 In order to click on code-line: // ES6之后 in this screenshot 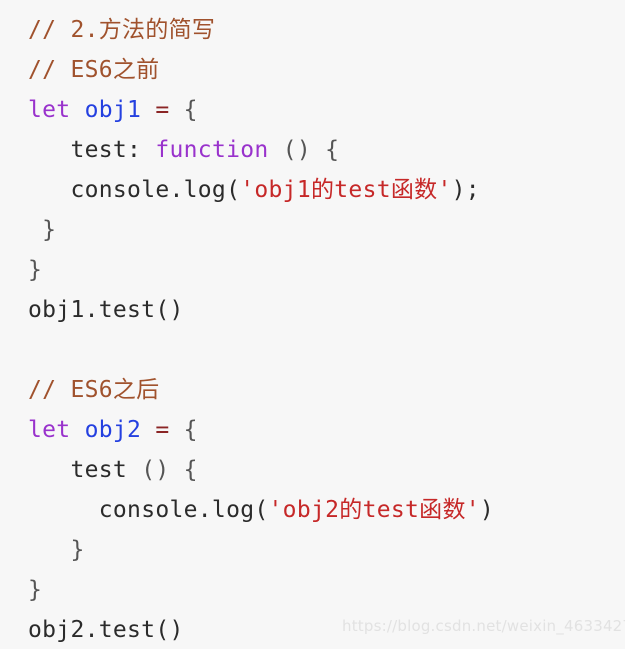, I will do `click(312, 390)`.